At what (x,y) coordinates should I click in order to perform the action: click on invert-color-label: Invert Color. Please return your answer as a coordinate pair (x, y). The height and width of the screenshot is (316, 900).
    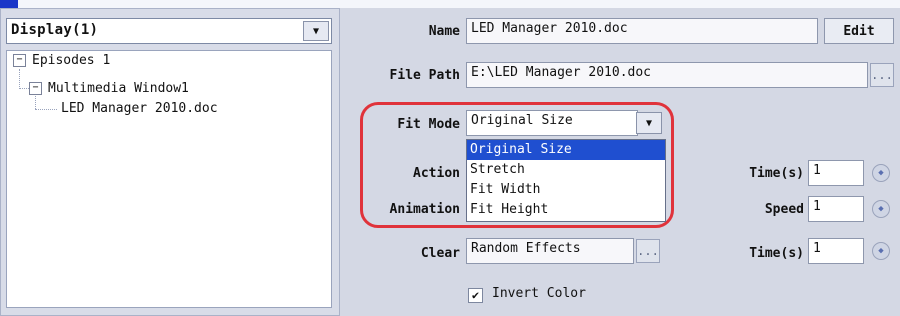
    Looking at the image, I should click on (539, 293).